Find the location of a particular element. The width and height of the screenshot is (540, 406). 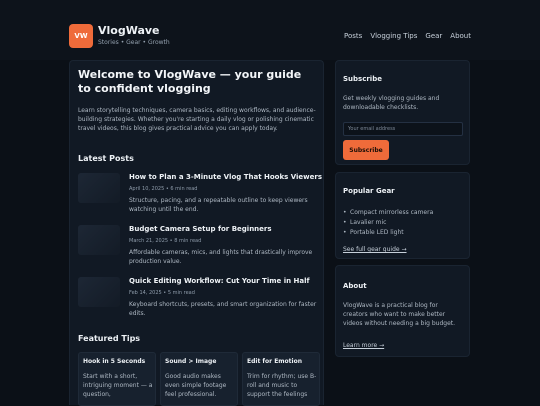

post-meta: March 21, 2025 • 8 min read is located at coordinates (165, 241).